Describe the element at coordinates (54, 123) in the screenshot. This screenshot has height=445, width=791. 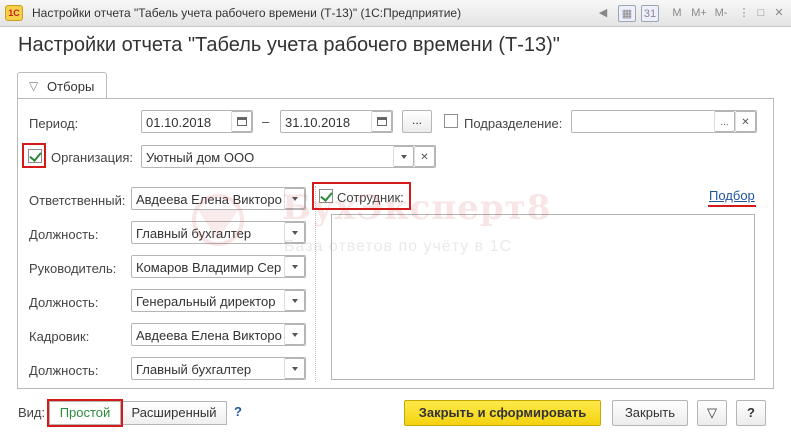
I see `period-label: Период:` at that location.